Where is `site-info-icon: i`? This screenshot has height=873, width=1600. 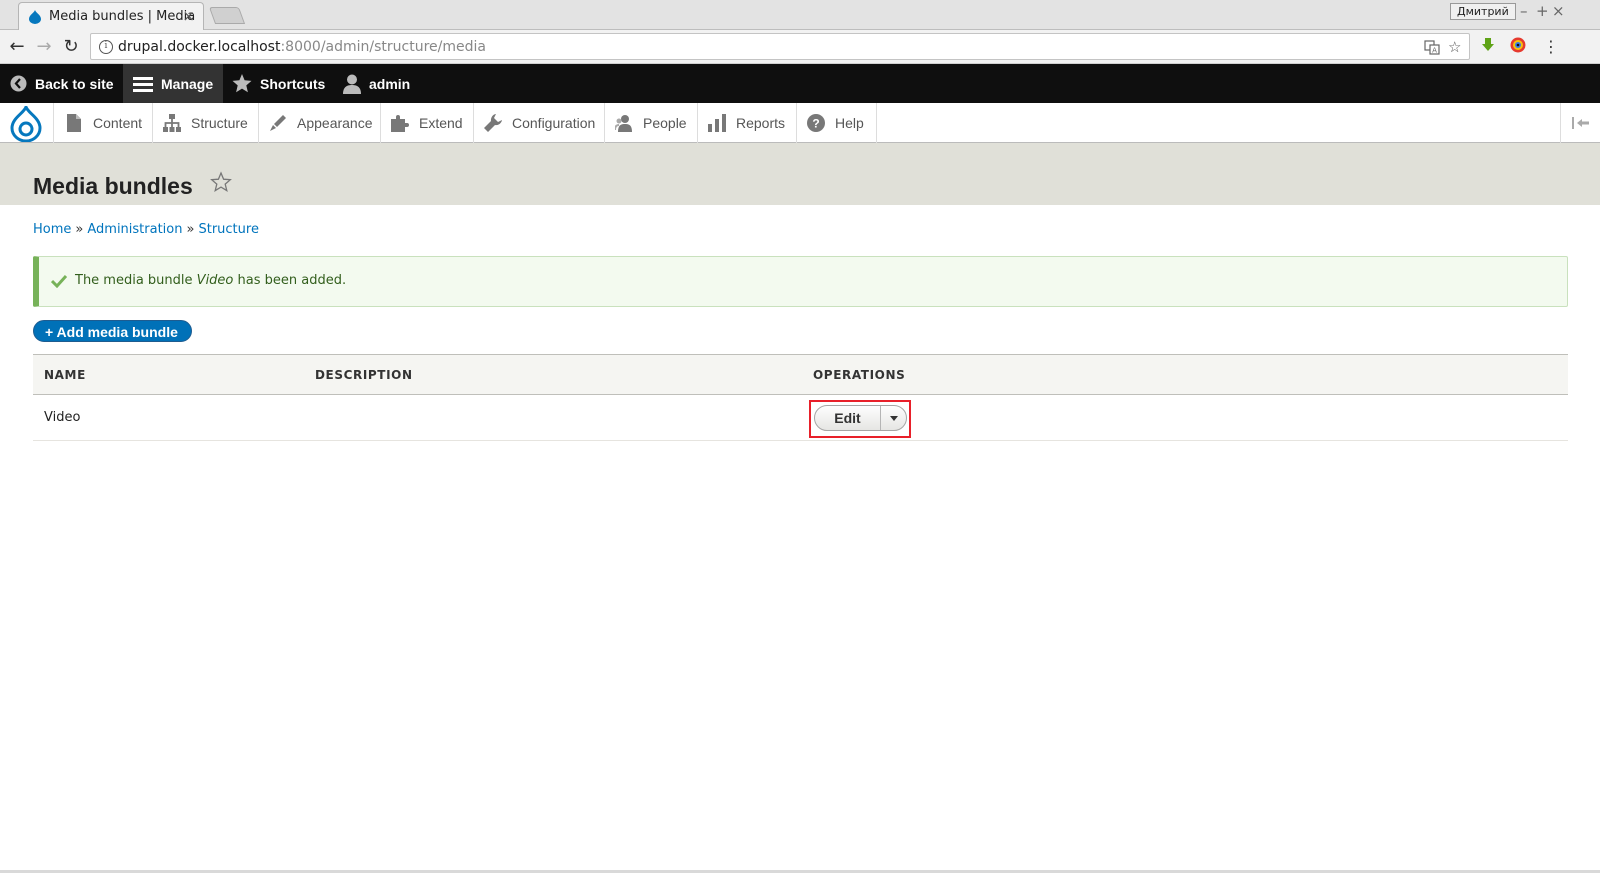 site-info-icon: i is located at coordinates (106, 47).